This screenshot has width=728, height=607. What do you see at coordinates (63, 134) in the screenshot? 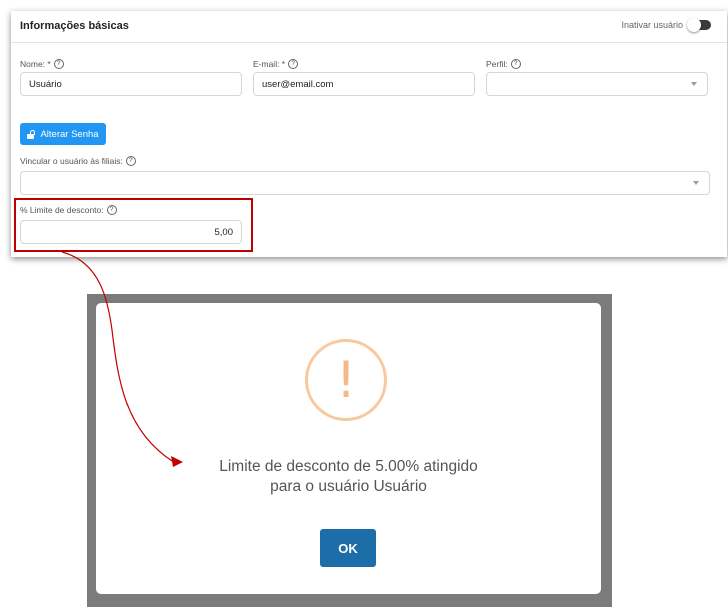
I see `change-password-button: Alterar Senha` at bounding box center [63, 134].